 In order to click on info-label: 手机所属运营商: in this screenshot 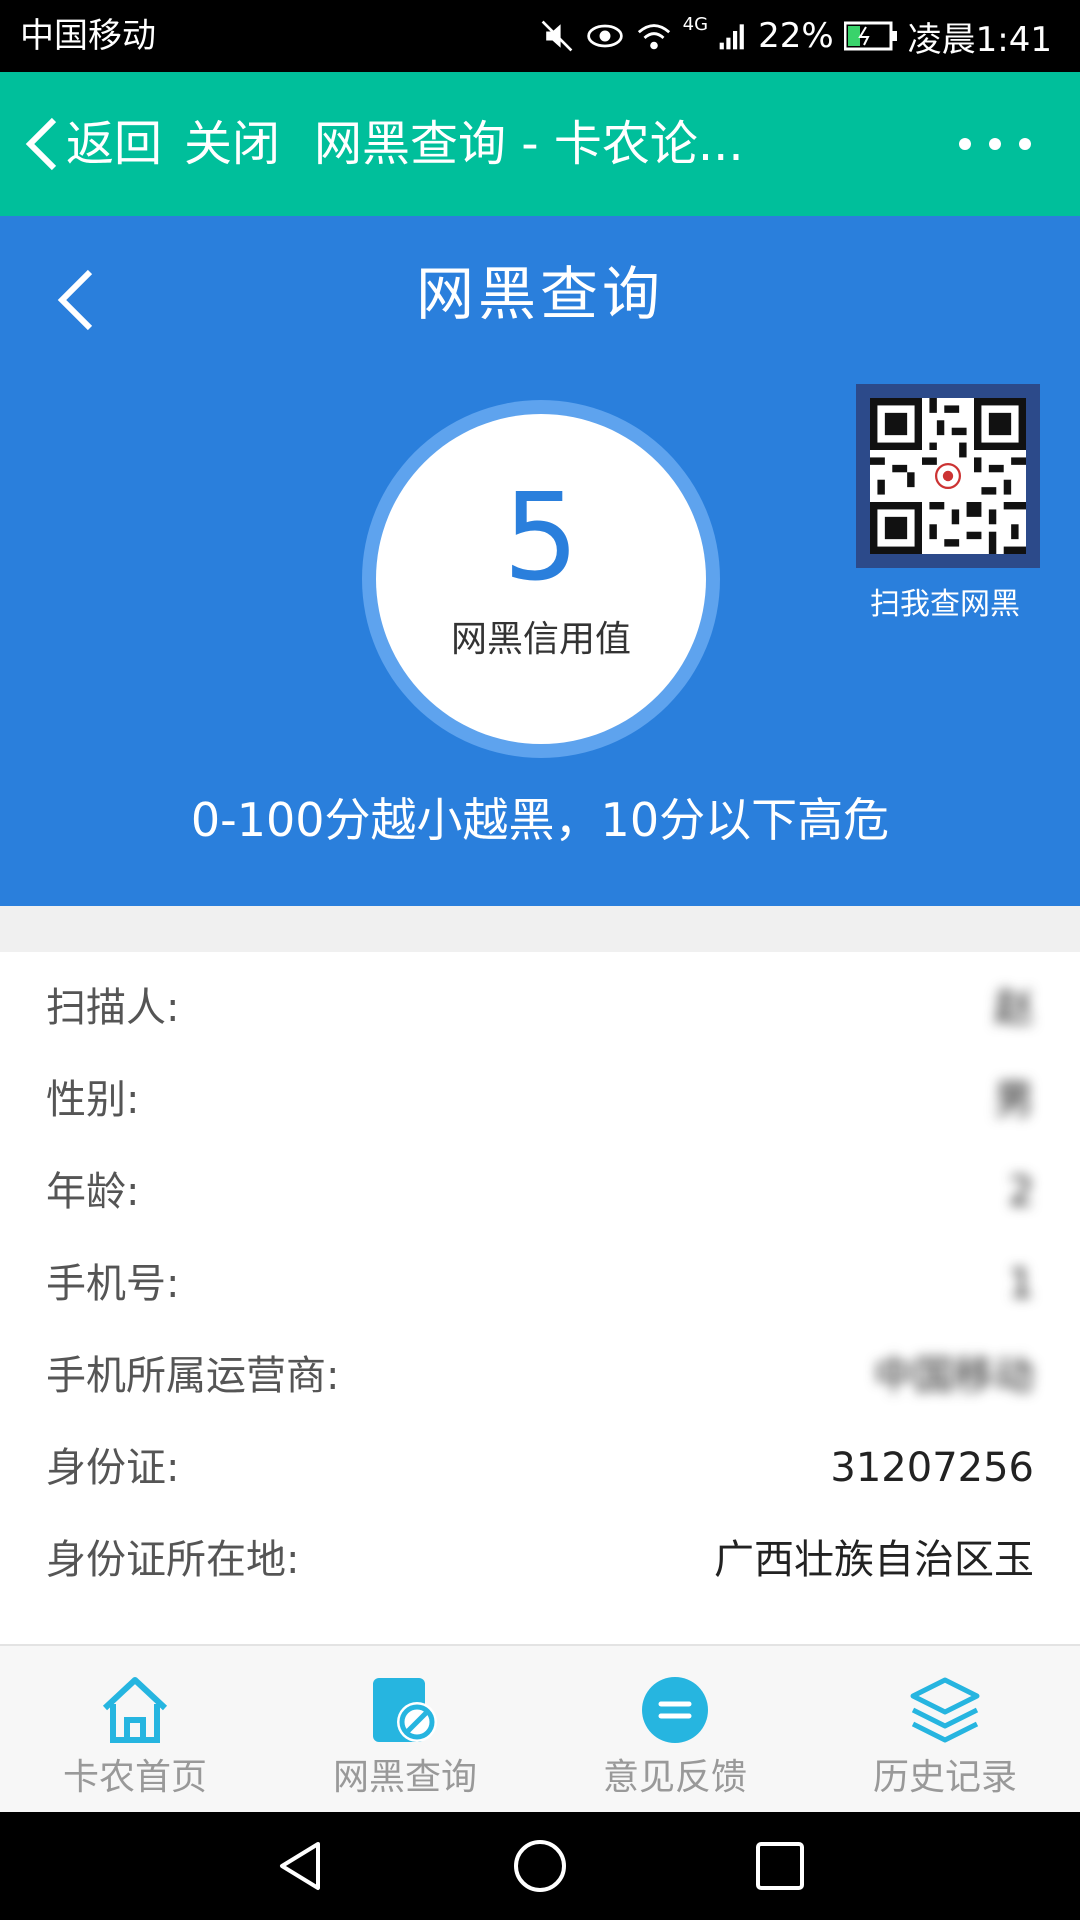, I will do `click(193, 1376)`.